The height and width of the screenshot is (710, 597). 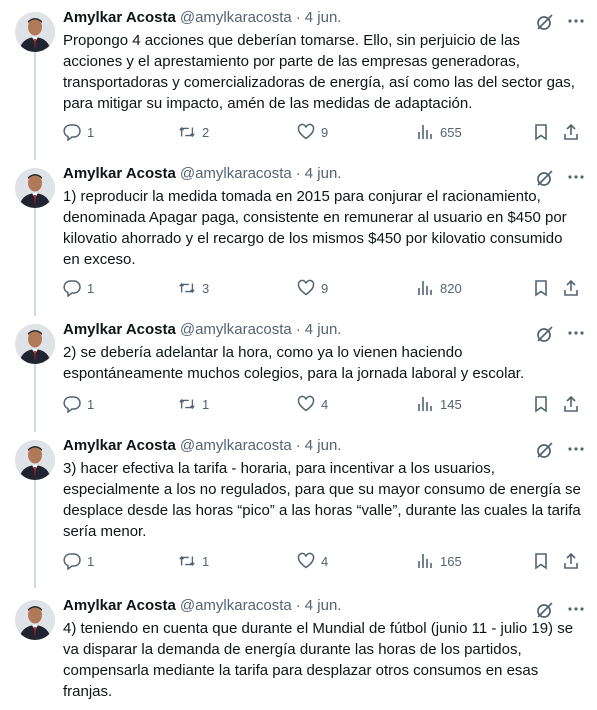 I want to click on action-bar: 1 3 9 820, so click(x=323, y=288).